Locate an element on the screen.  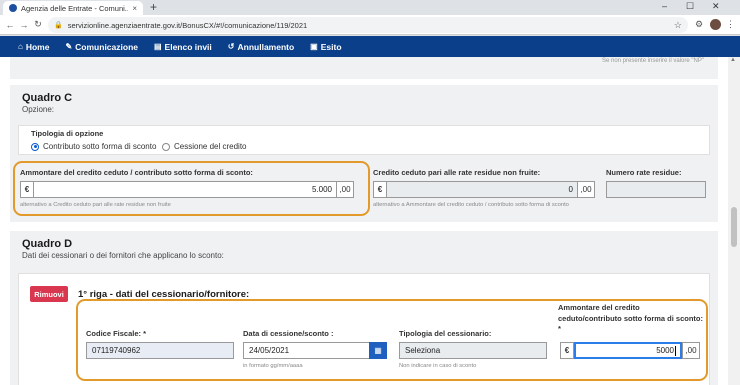
page-scrollbar: ▲ is located at coordinates (734, 221).